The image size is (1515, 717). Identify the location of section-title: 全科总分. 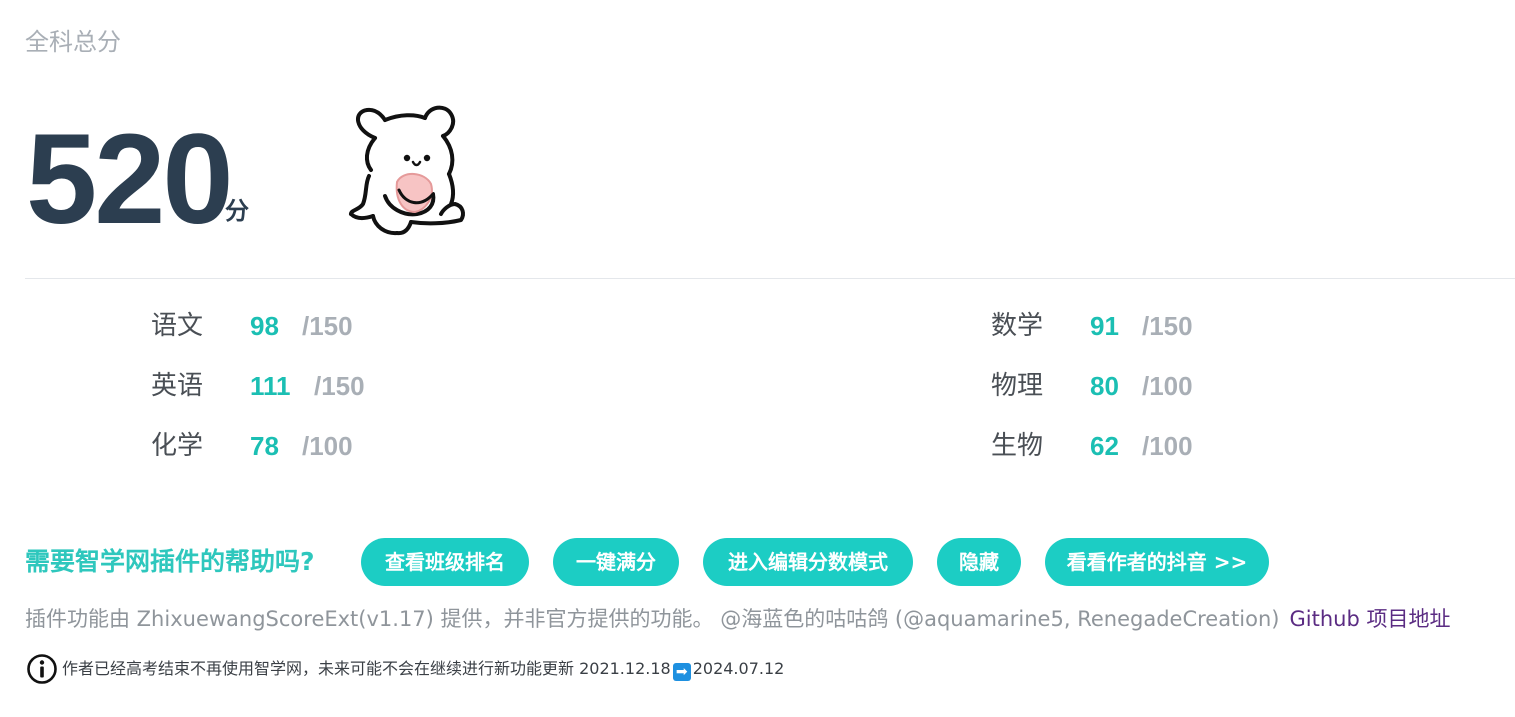
(73, 42).